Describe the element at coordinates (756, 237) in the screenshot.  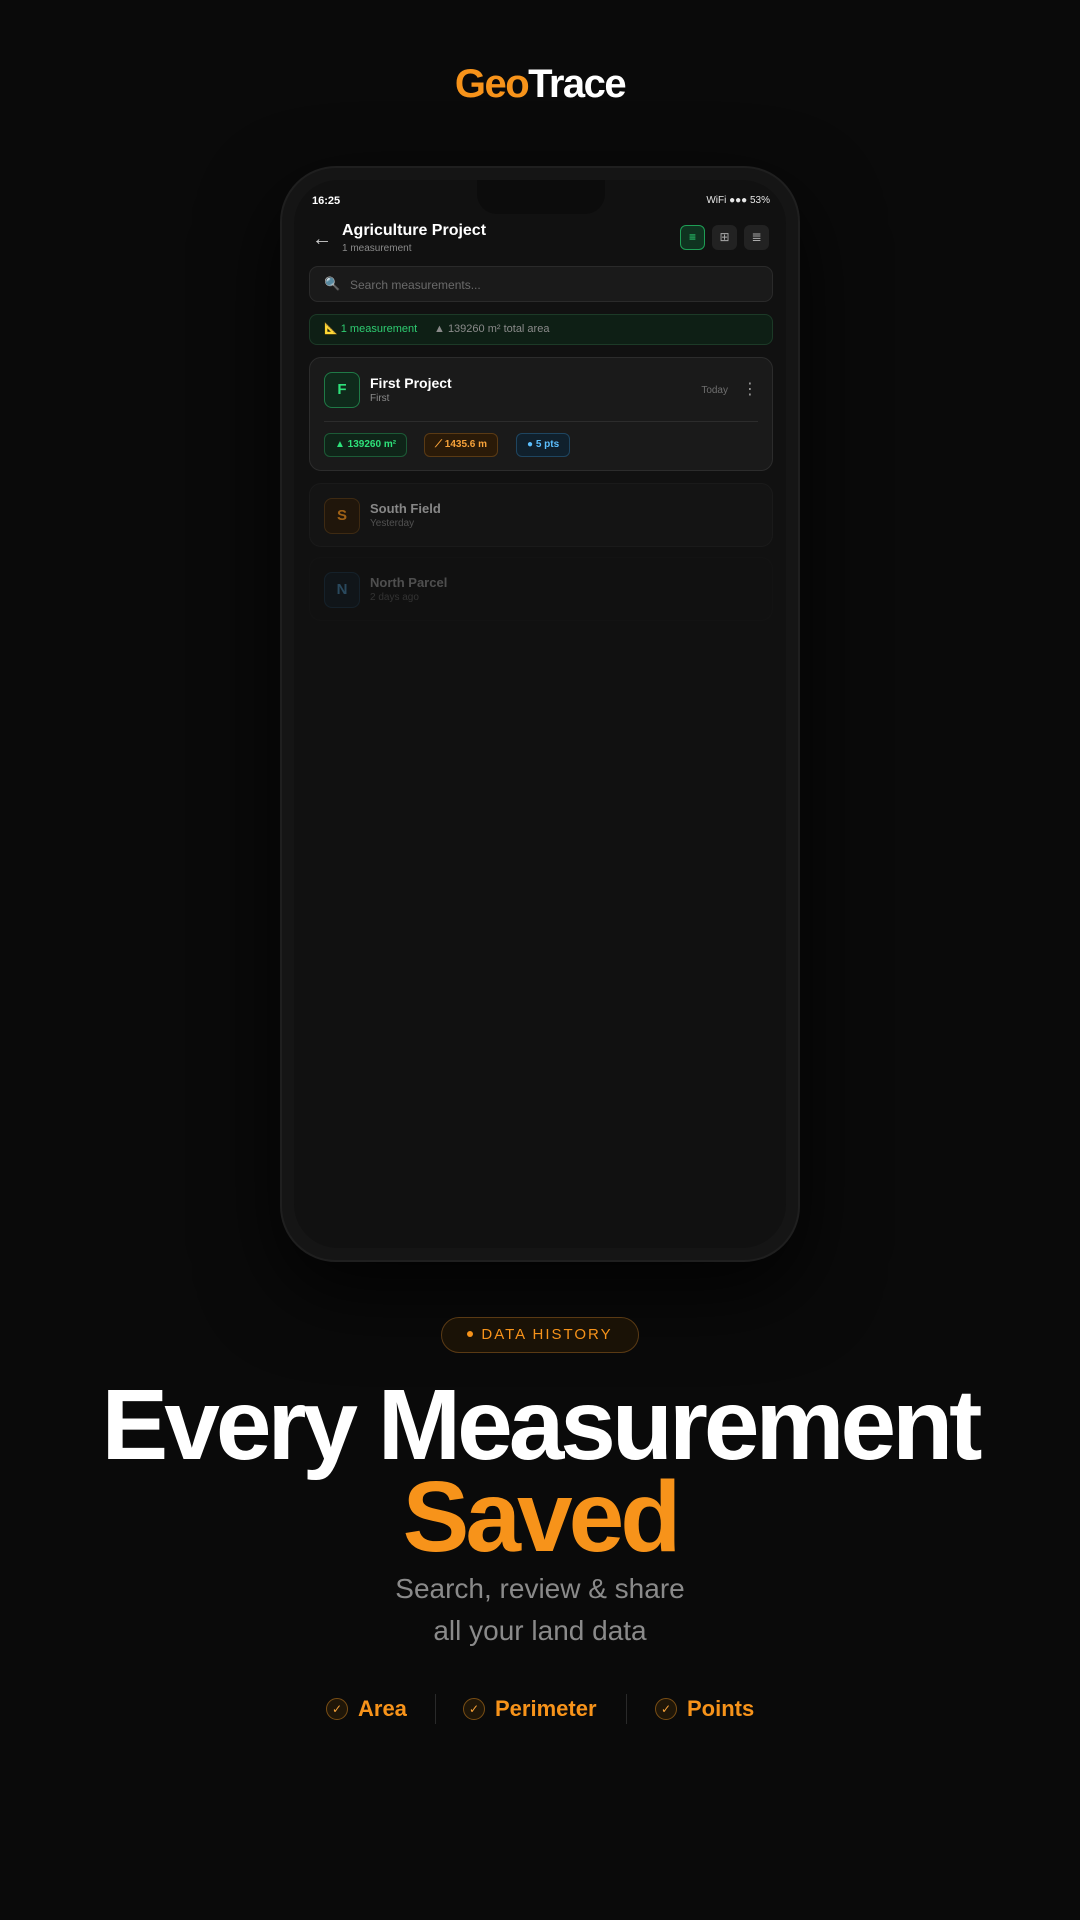
I see `menu-button: ≣` at that location.